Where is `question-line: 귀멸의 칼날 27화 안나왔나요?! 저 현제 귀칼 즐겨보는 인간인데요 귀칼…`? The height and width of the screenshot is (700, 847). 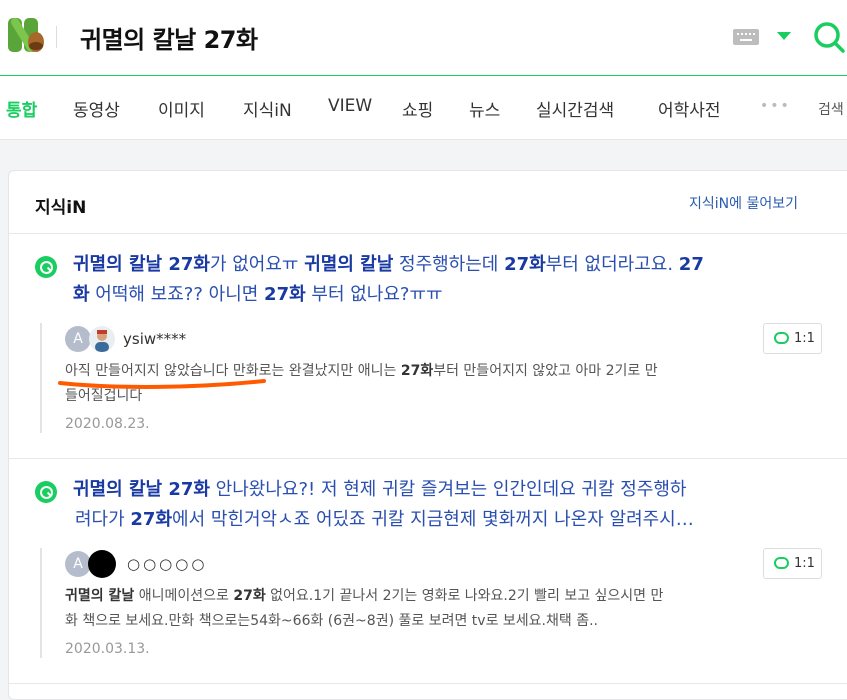 question-line: 귀멸의 칼날 27화 안나왔나요?! 저 현제 귀칼 즐겨보는 인간인데요 귀칼… is located at coordinates (443, 490).